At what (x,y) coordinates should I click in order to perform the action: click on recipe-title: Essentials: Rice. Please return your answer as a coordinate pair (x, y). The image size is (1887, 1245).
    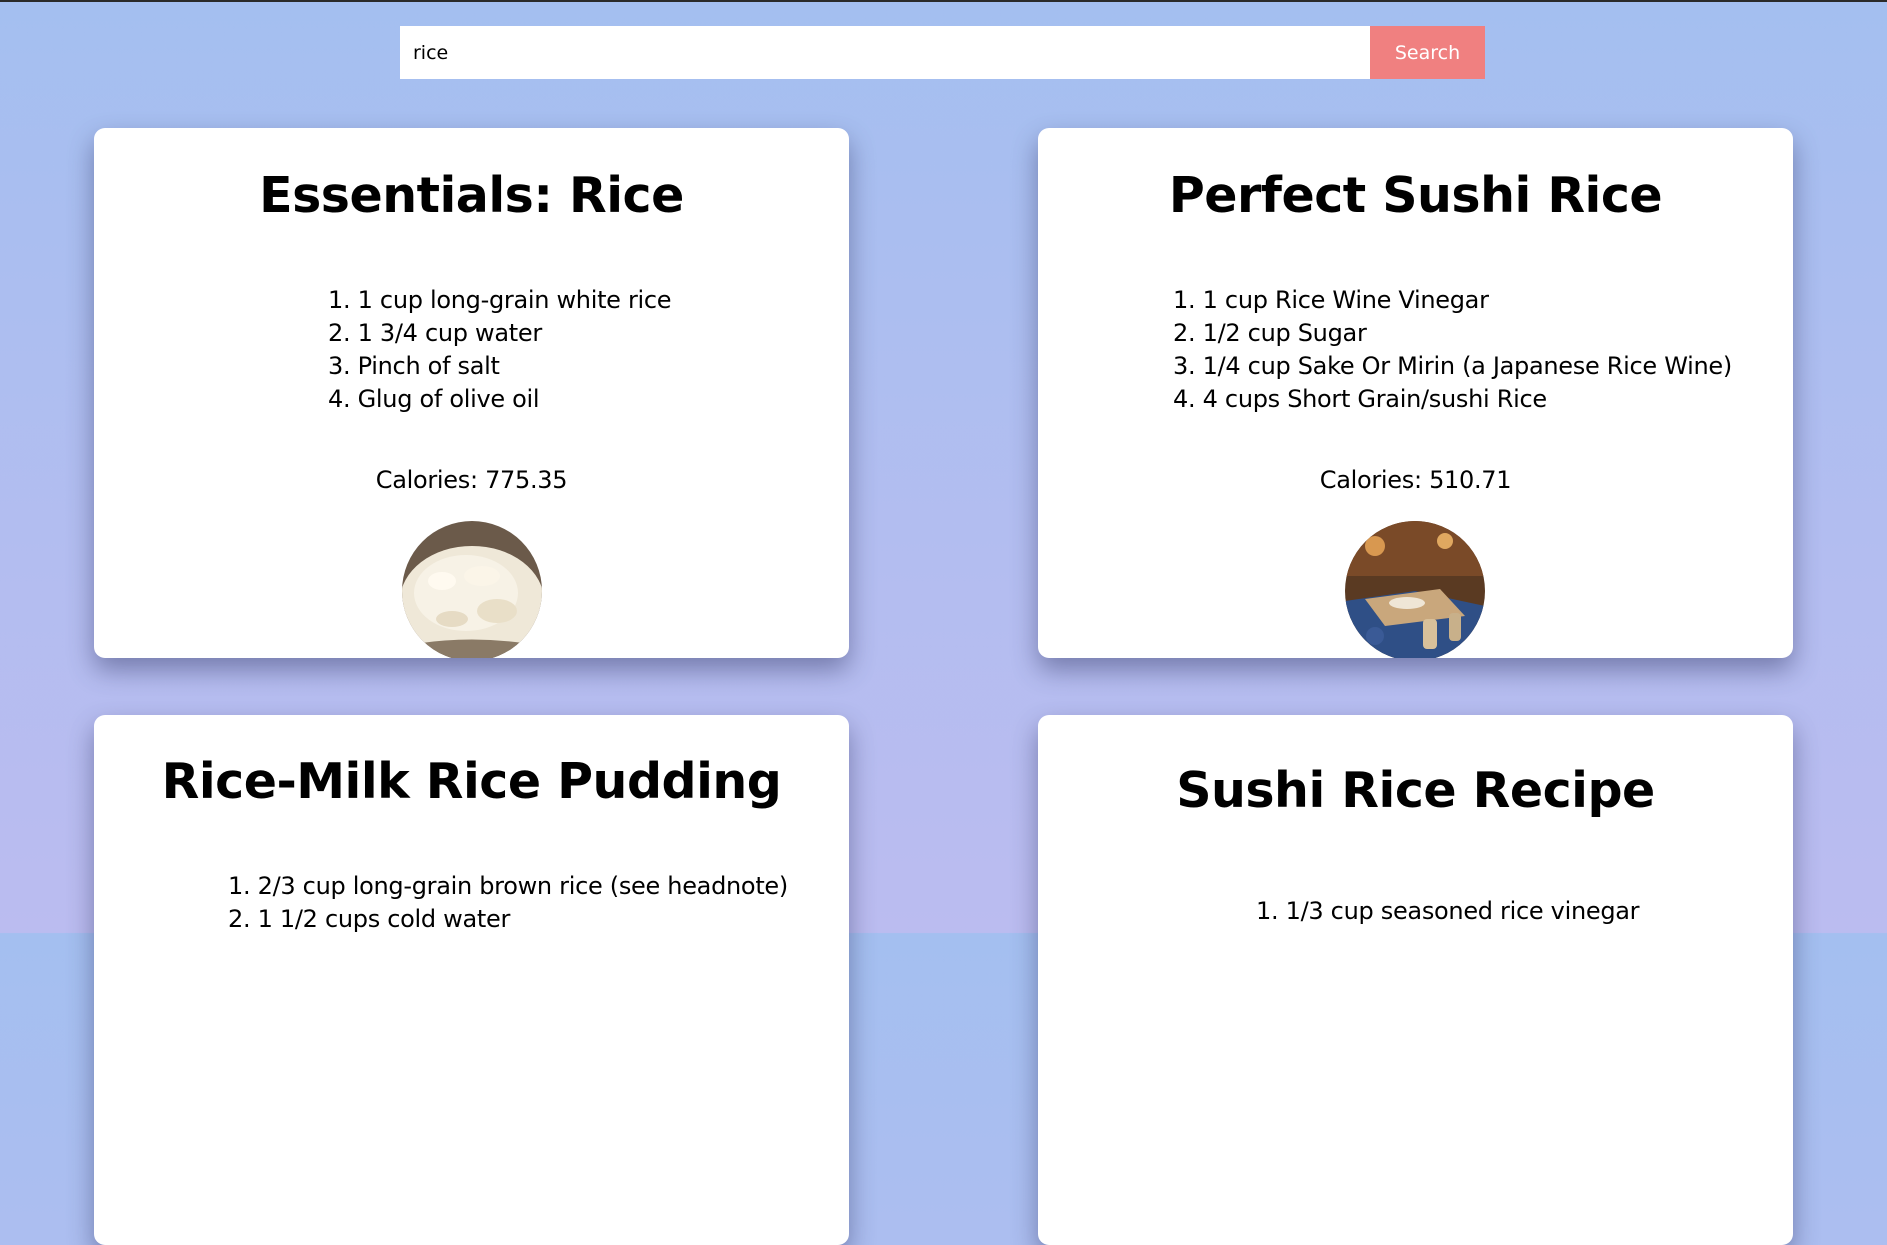
    Looking at the image, I should click on (471, 195).